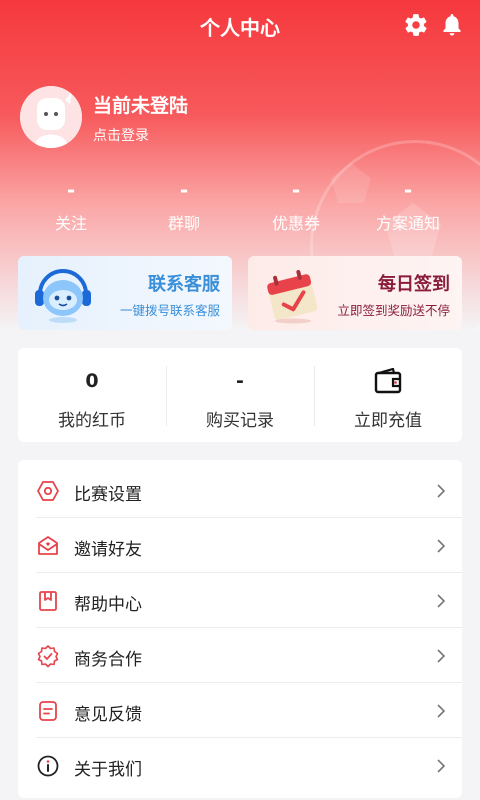 This screenshot has width=480, height=800. I want to click on menu-item-label: 意见反馈, so click(108, 715).